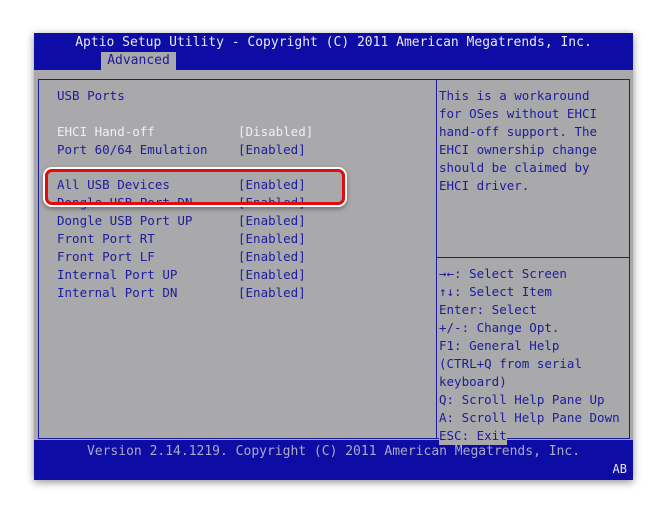  Describe the element at coordinates (484, 185) in the screenshot. I see `help-text: EHCI driver.` at that location.